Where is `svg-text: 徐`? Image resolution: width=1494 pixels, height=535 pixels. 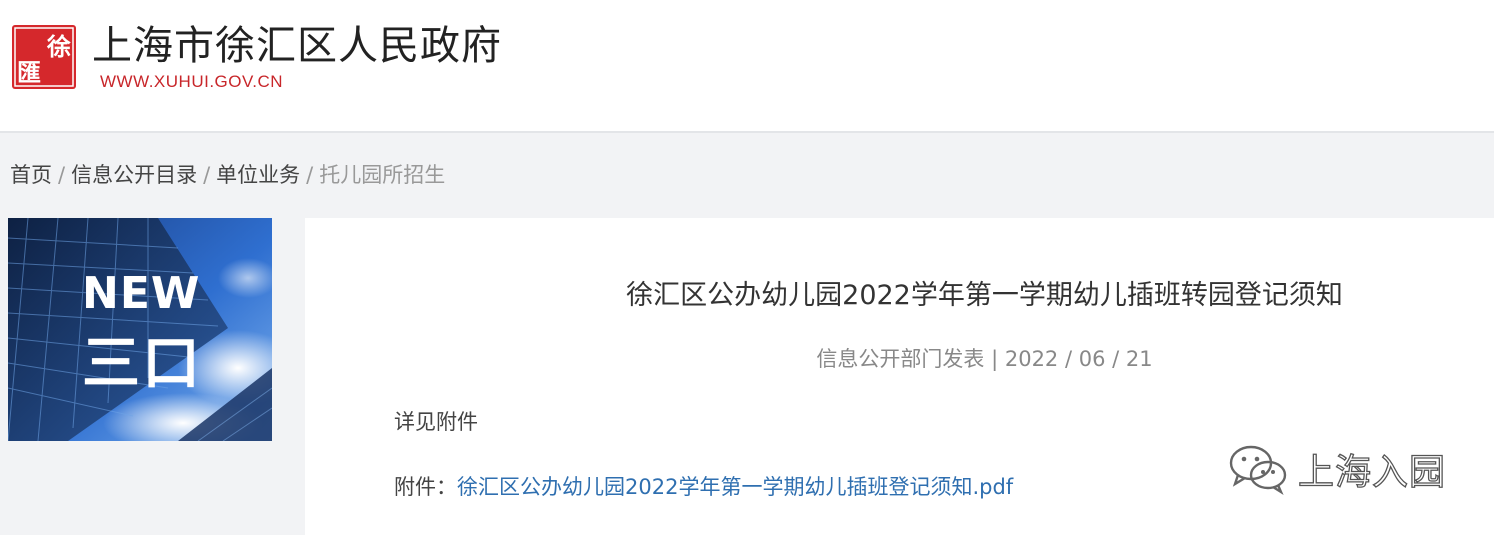 svg-text: 徐 is located at coordinates (58, 47).